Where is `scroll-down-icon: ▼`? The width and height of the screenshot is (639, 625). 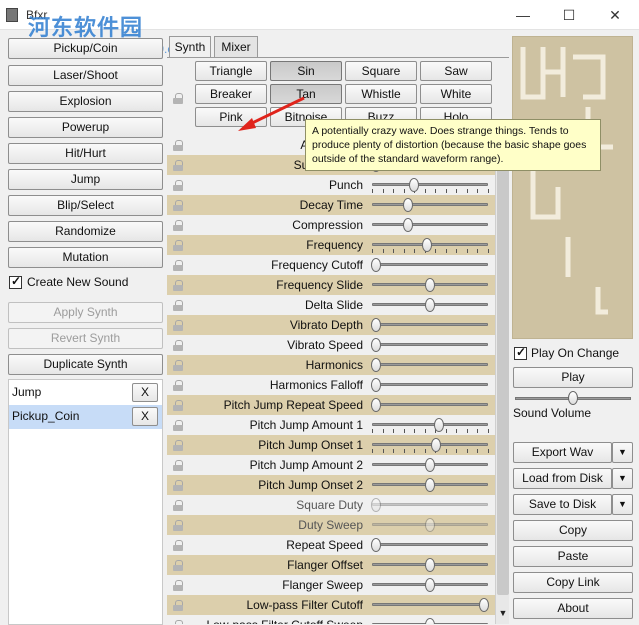 scroll-down-icon: ▼ is located at coordinates (503, 613).